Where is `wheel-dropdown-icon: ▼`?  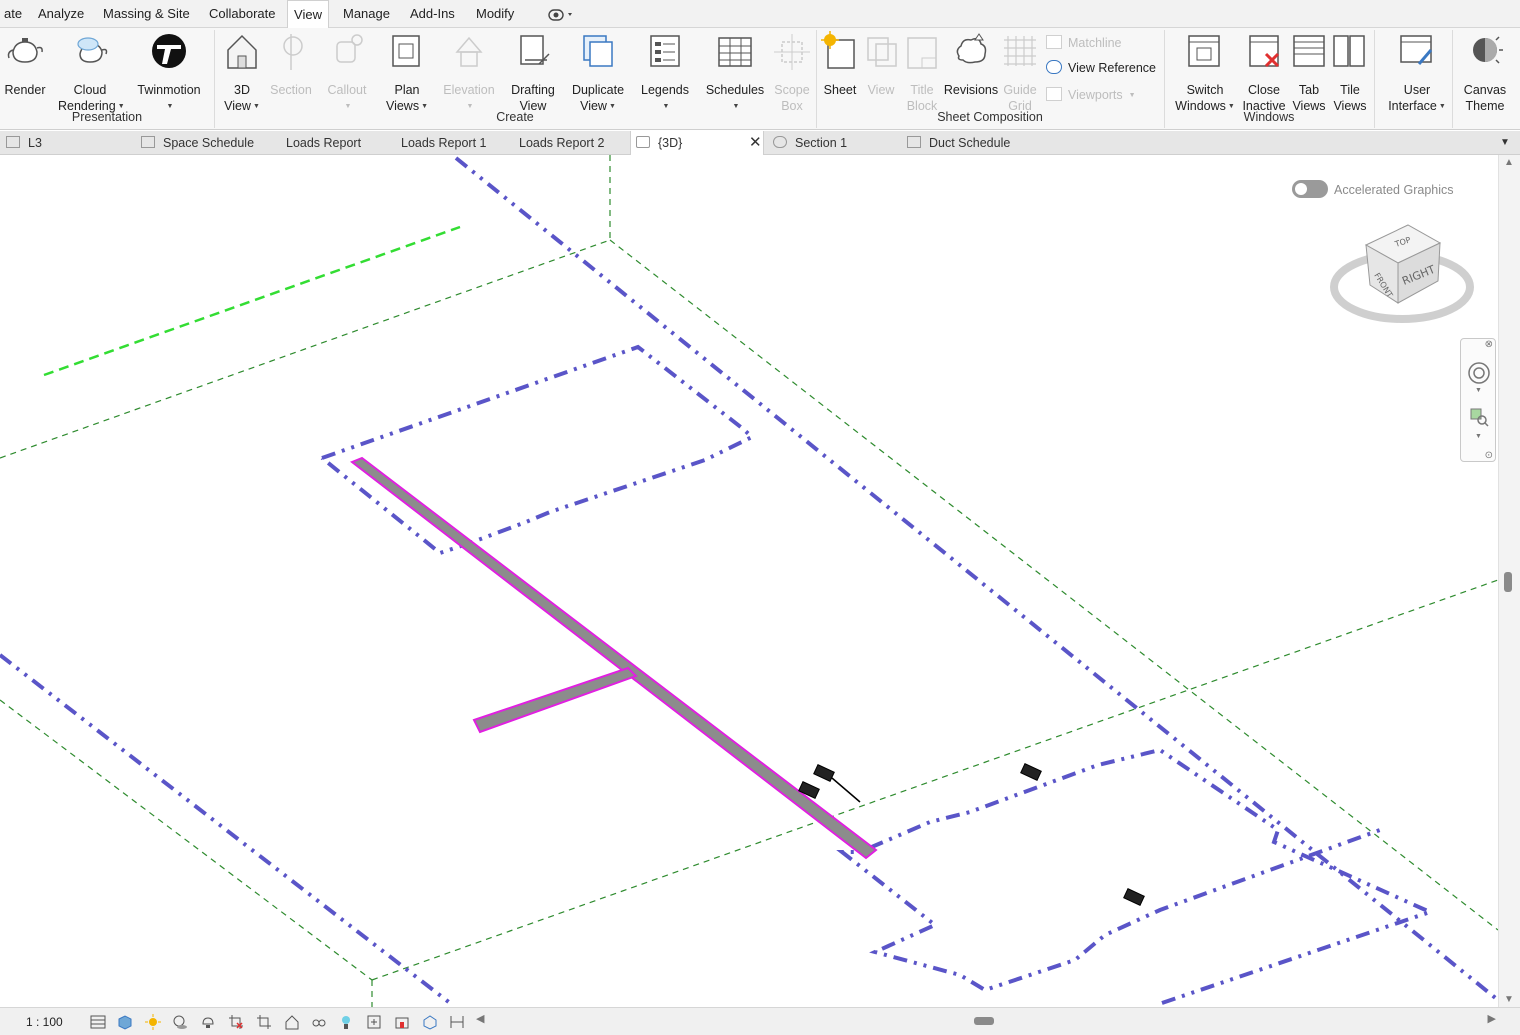
wheel-dropdown-icon: ▼ is located at coordinates (1478, 390).